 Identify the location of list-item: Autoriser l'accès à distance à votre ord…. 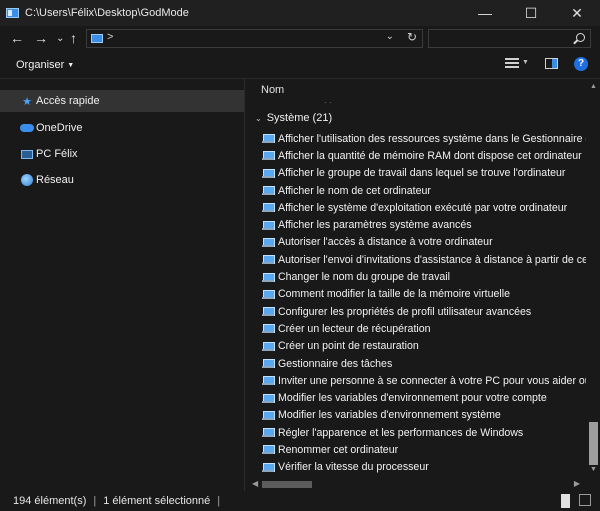
(427, 242).